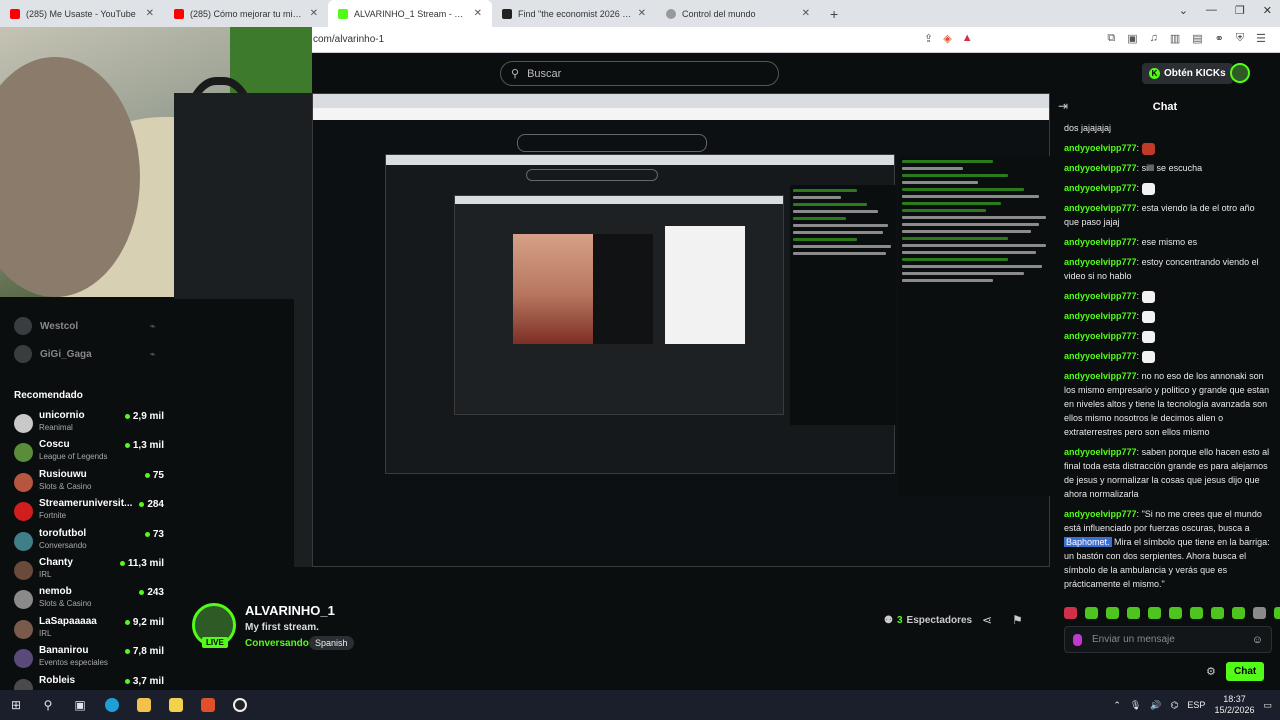  Describe the element at coordinates (89, 424) in the screenshot. I see `recommended-channel: unicornio Reanimal 2,9 mil` at that location.